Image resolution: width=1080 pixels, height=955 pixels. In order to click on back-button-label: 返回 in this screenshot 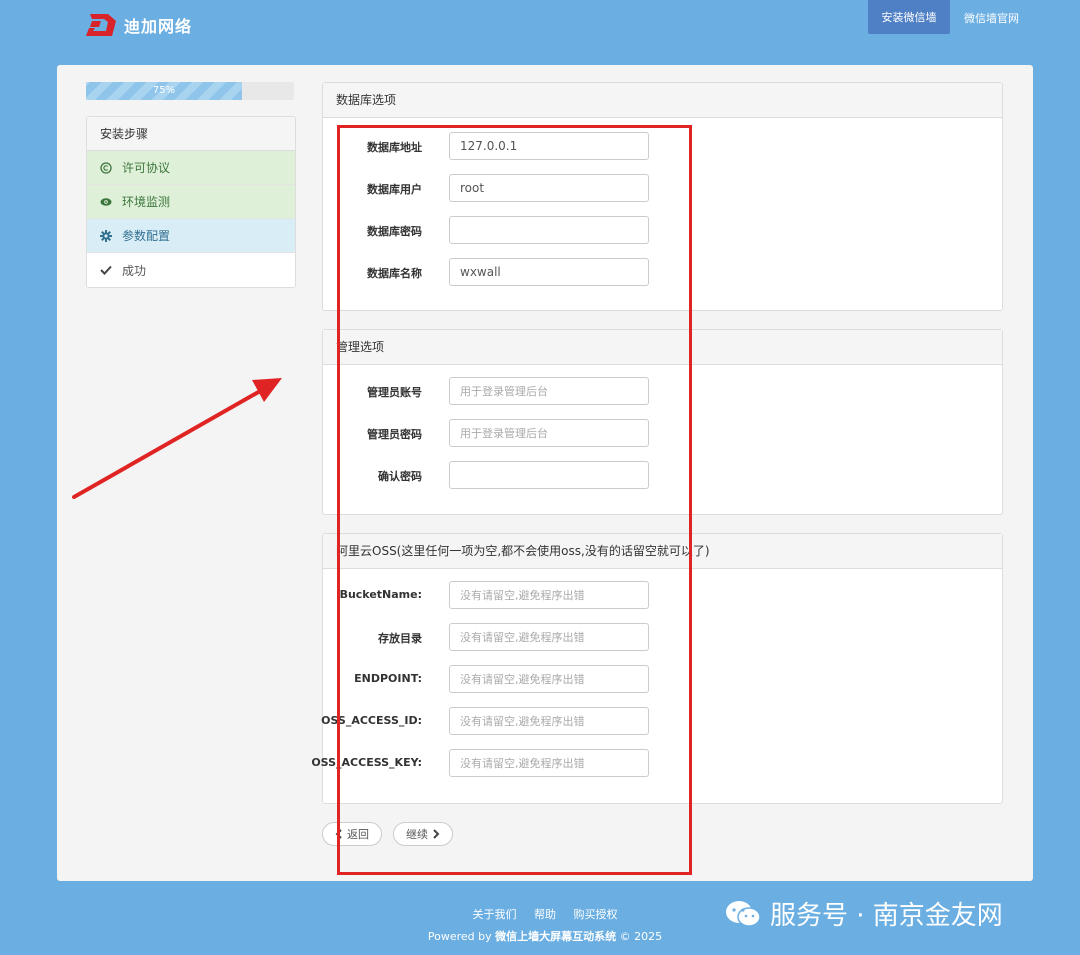, I will do `click(358, 834)`.